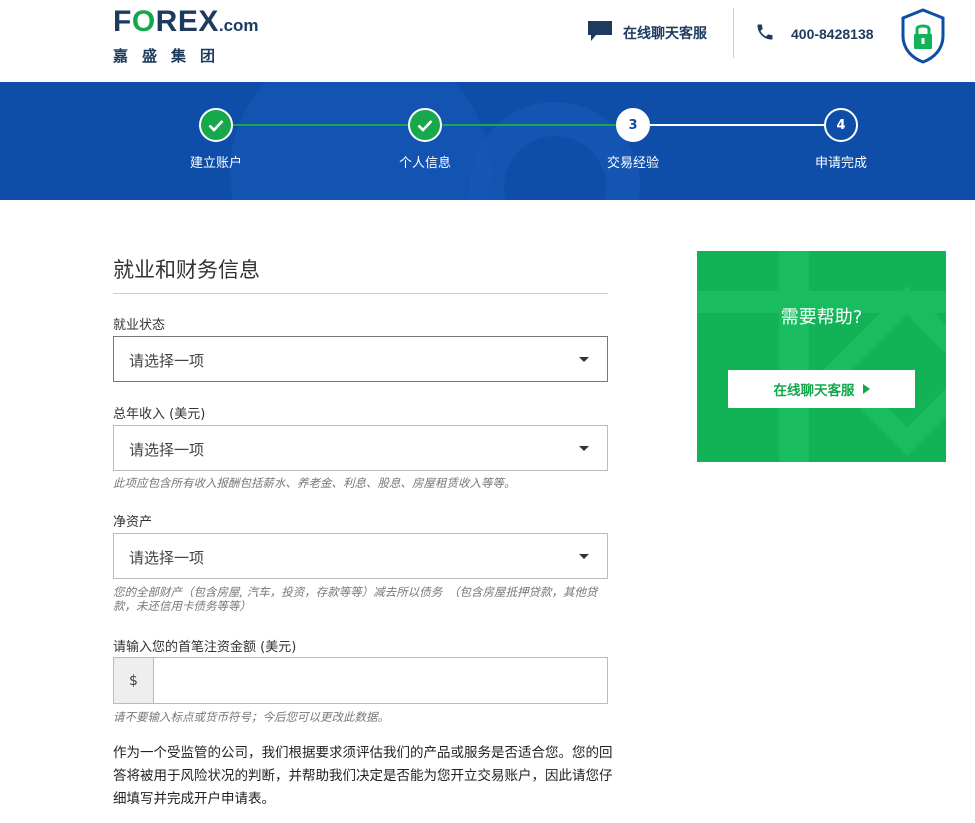 Image resolution: width=975 pixels, height=823 pixels. I want to click on section-title: 就业和财务信息, so click(186, 270).